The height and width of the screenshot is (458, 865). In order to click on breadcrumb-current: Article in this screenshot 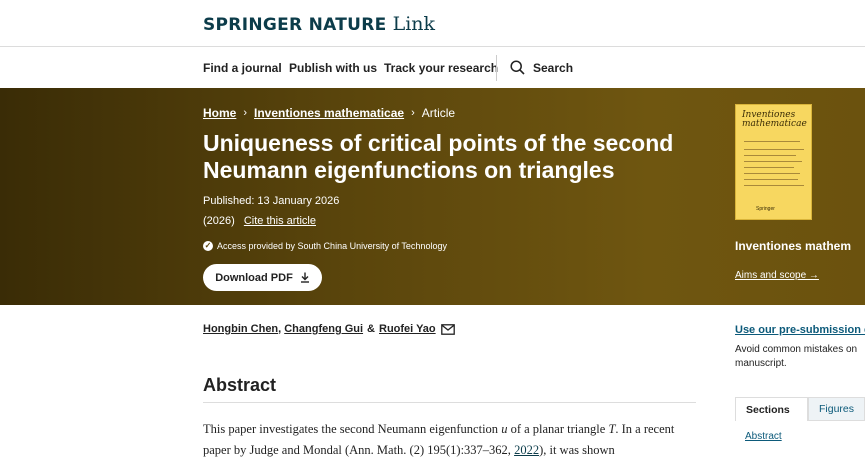, I will do `click(438, 113)`.